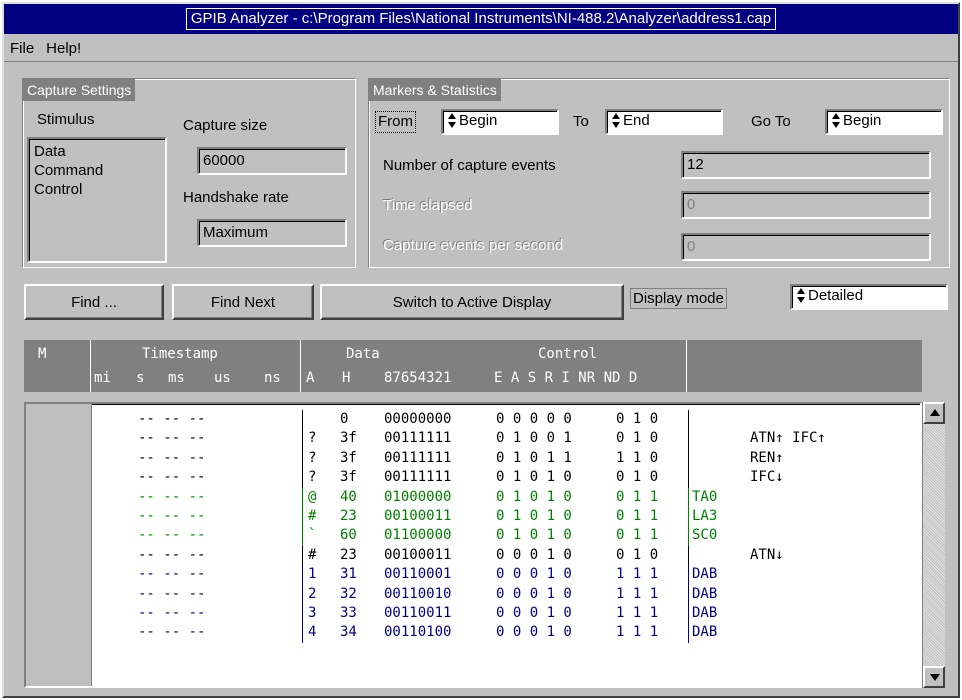 The image size is (962, 700). Describe the element at coordinates (637, 516) in the screenshot. I see `cell-ctl2: 0 1 1` at that location.